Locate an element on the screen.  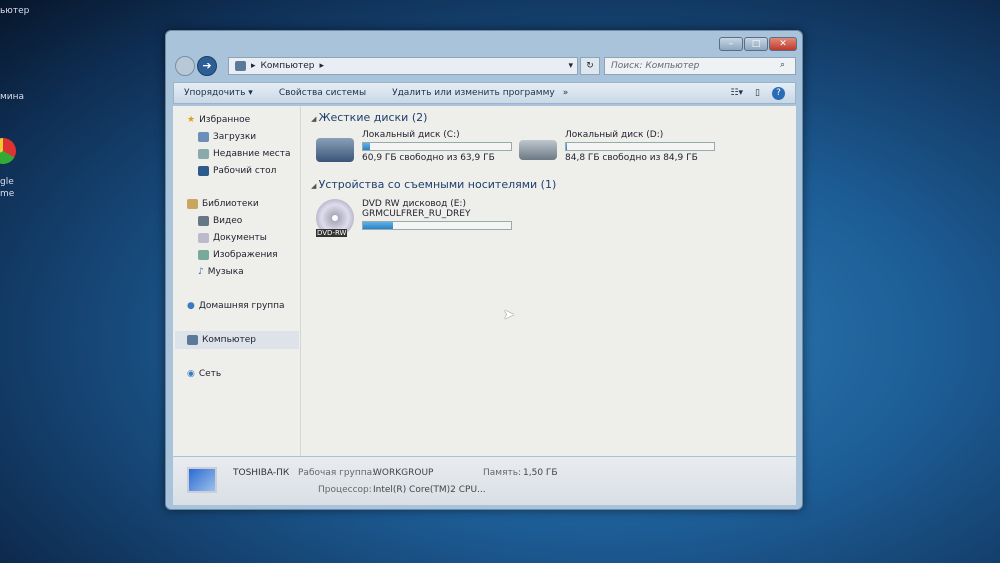
search-icon: ⌕ is located at coordinates (782, 65).